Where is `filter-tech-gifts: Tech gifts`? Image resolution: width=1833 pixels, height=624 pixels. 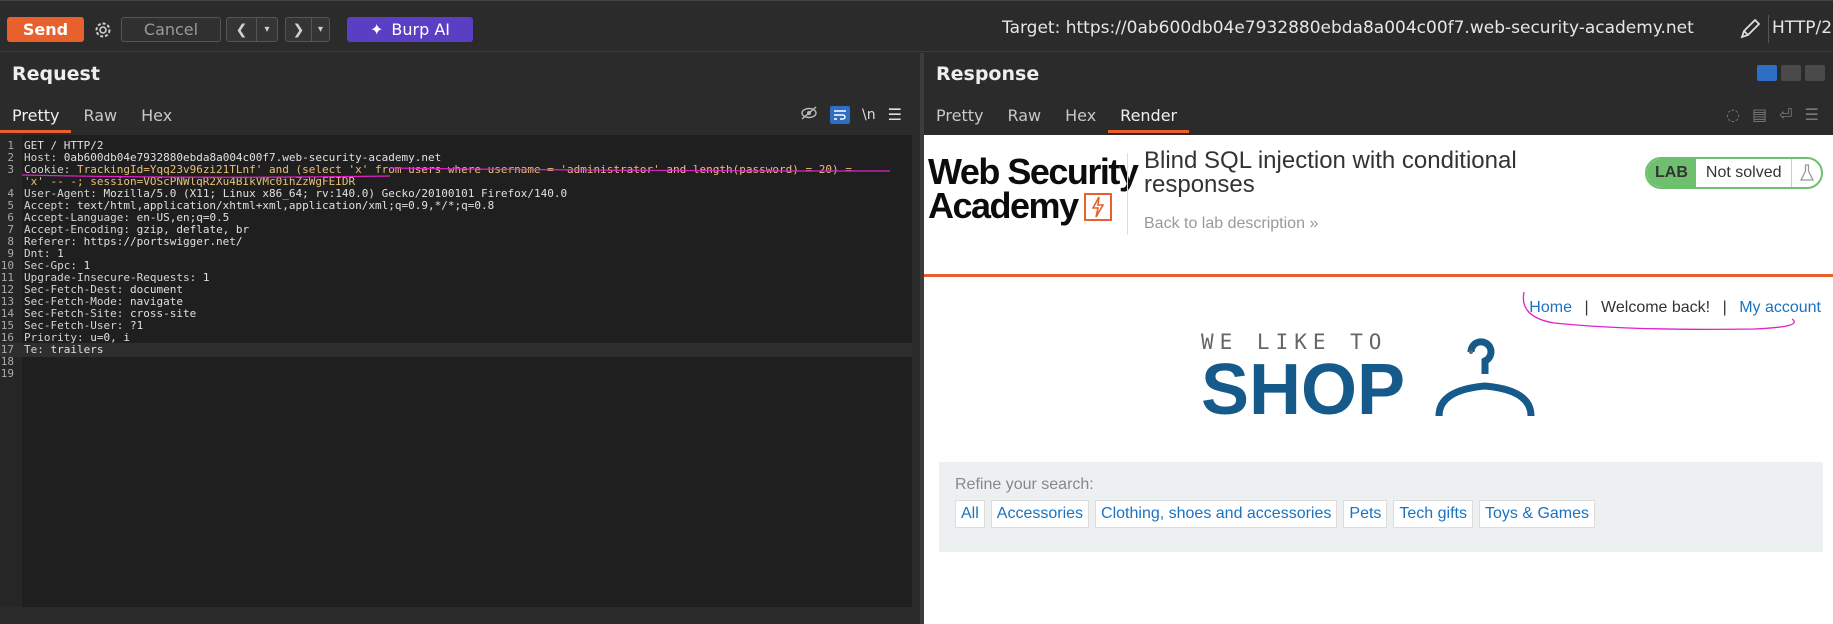
filter-tech-gifts: Tech gifts is located at coordinates (1433, 514).